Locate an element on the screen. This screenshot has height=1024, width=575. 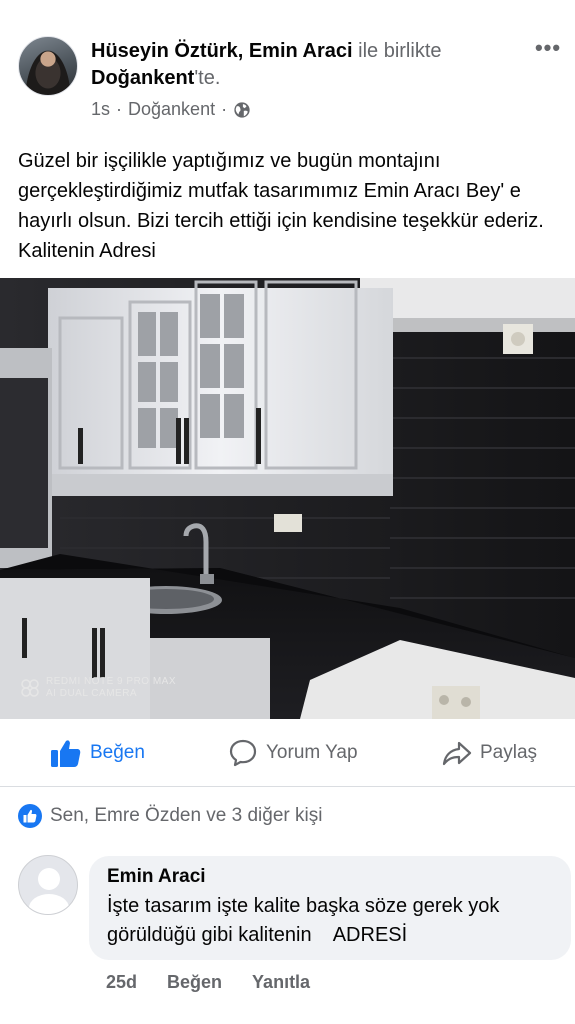
with-text: ile birlikte is located at coordinates (397, 51).